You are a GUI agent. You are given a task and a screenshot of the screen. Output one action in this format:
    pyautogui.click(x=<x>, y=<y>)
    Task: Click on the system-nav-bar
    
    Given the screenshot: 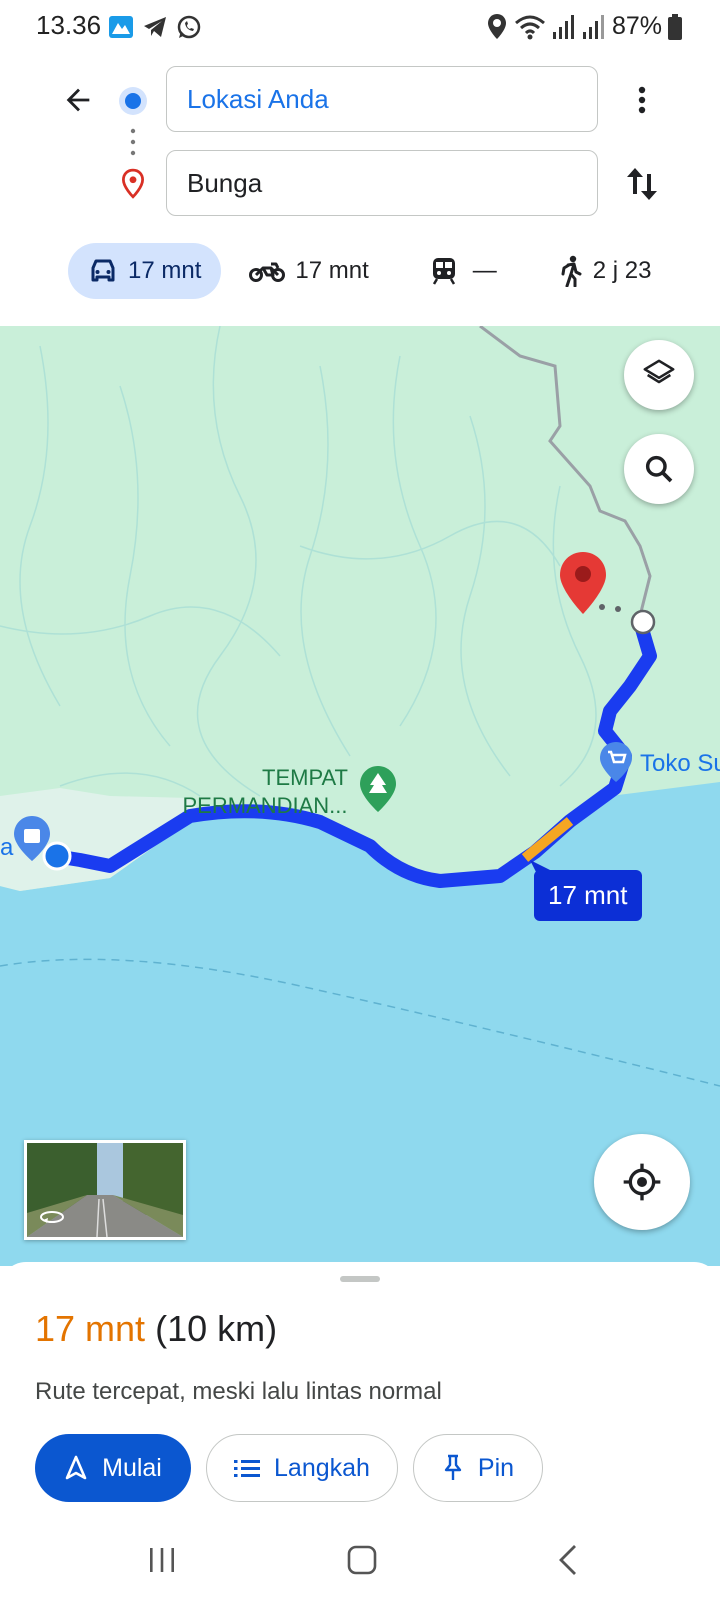 What is the action you would take?
    pyautogui.click(x=360, y=1559)
    